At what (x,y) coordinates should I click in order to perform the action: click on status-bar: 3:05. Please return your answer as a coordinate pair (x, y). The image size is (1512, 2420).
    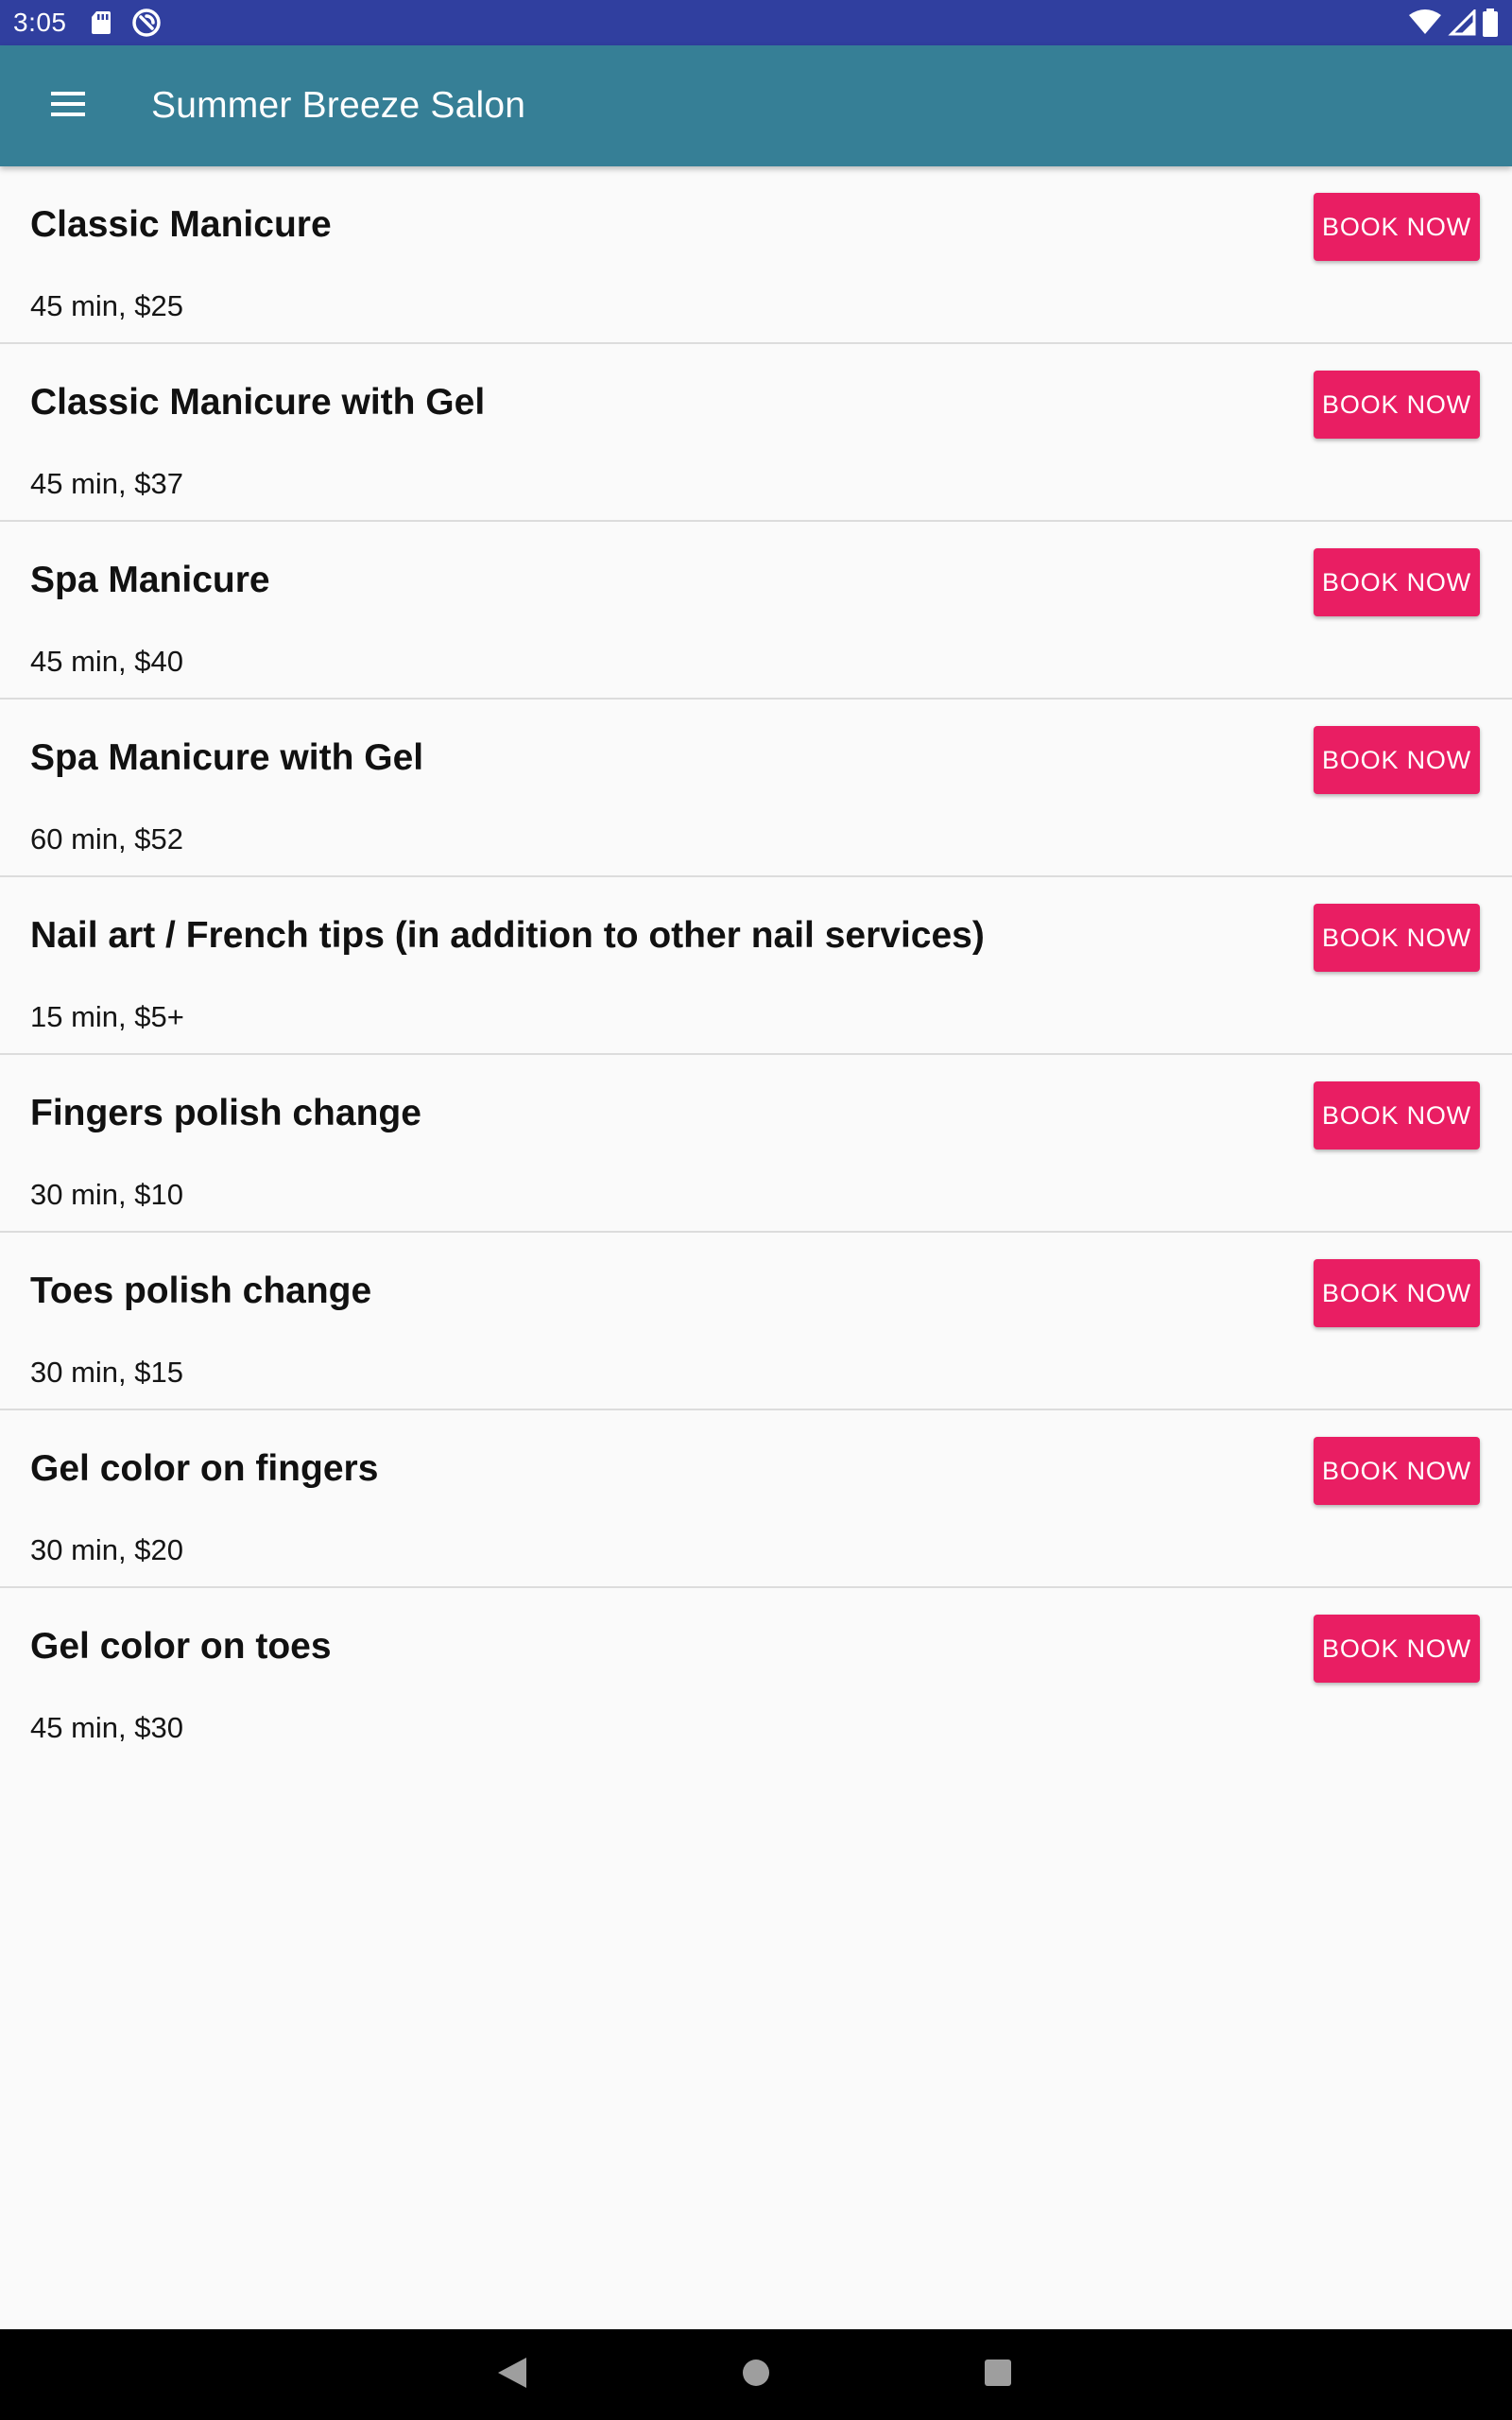
    Looking at the image, I should click on (756, 22).